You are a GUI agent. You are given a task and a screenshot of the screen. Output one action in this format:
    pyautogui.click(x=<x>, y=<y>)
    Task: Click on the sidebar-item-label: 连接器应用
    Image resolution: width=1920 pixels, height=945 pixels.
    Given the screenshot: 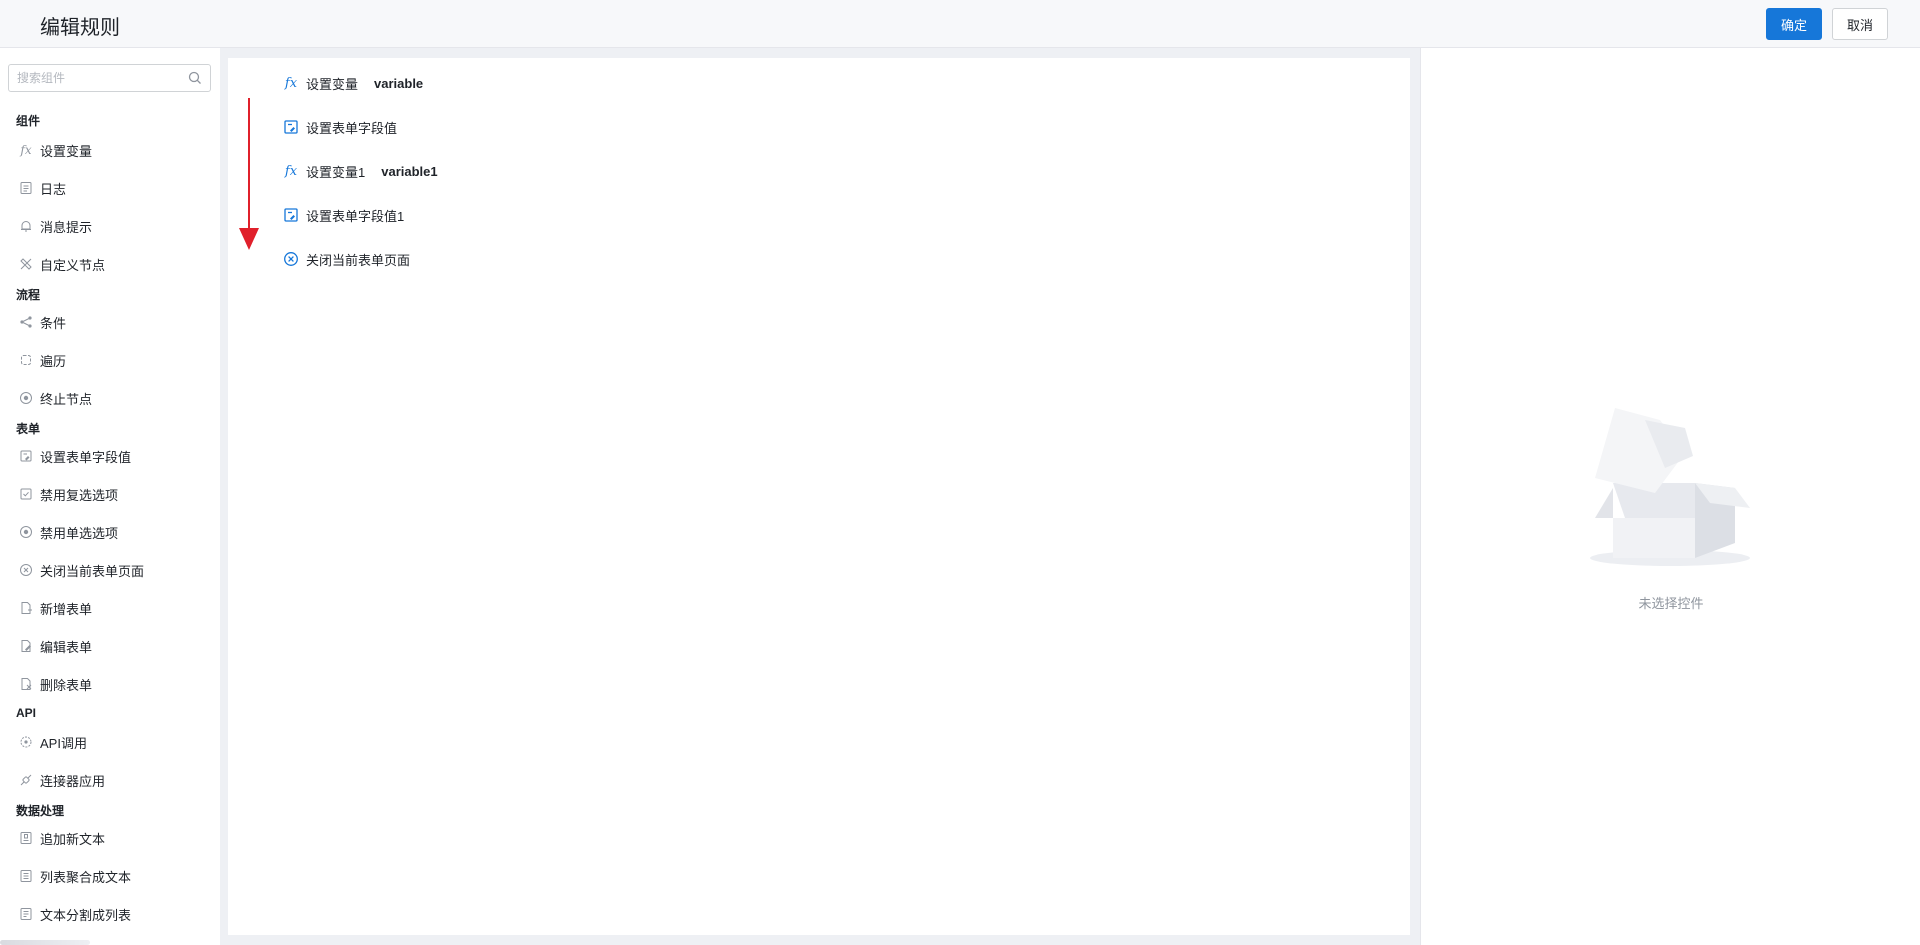 What is the action you would take?
    pyautogui.click(x=73, y=781)
    